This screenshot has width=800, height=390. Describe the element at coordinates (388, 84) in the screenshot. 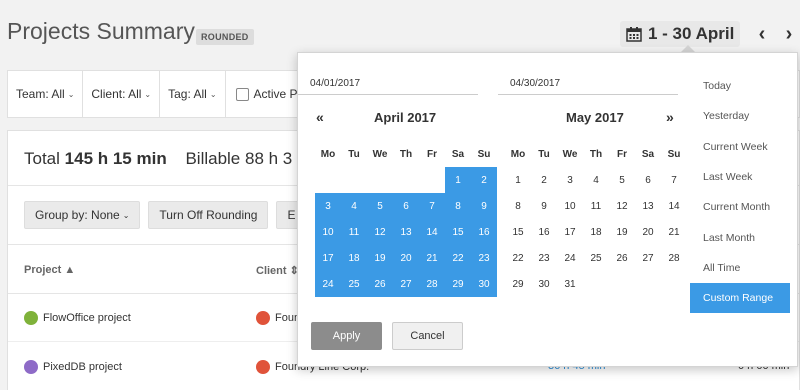

I see `start-date-input` at that location.